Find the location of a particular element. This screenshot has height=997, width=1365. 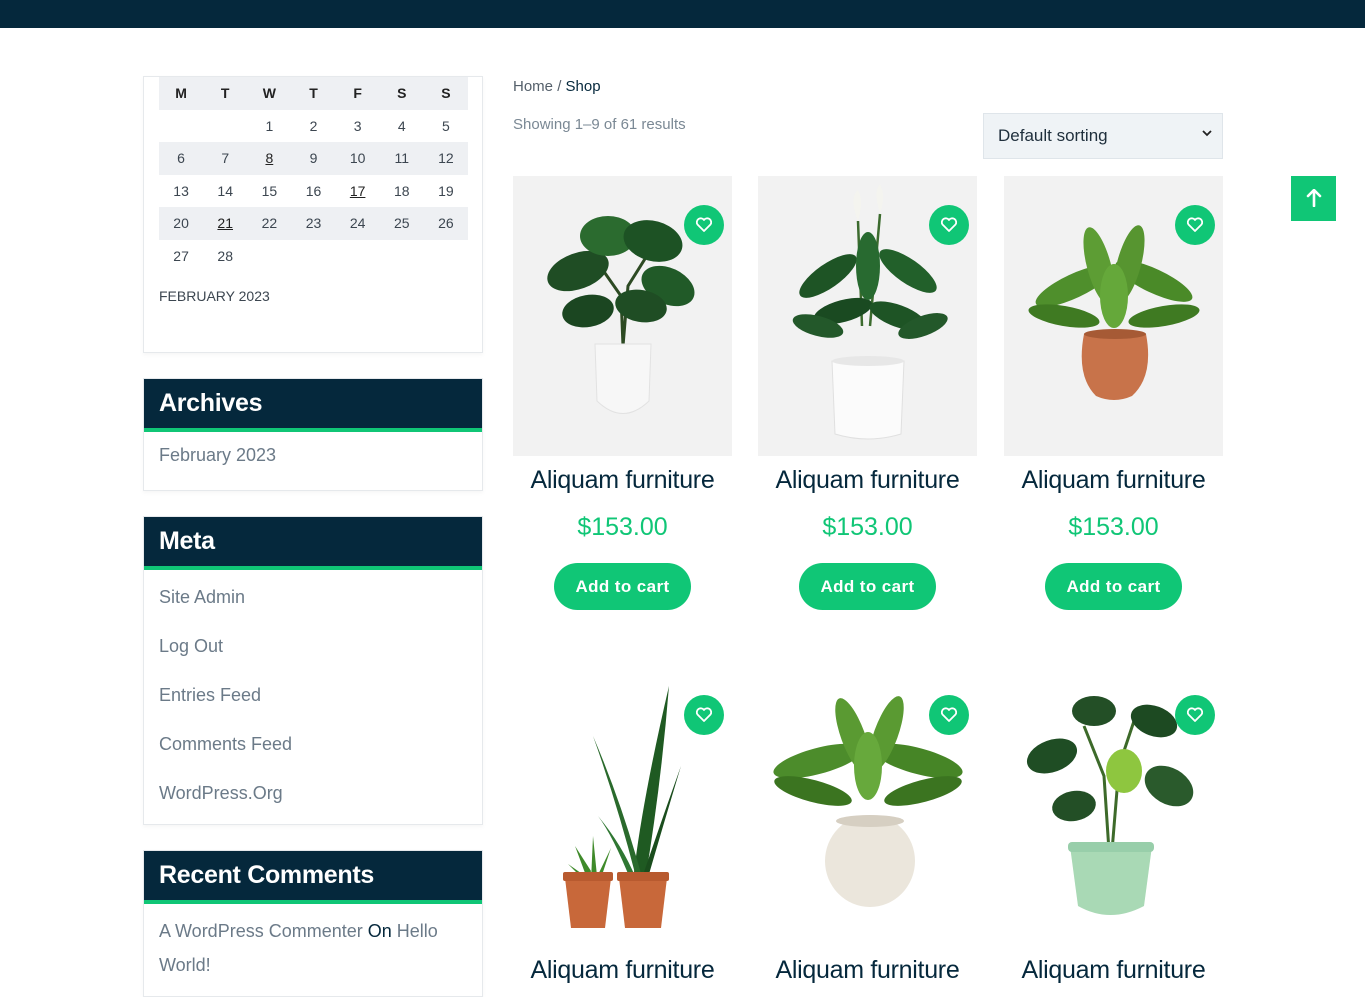

scroll-to-top-button is located at coordinates (1313, 198).